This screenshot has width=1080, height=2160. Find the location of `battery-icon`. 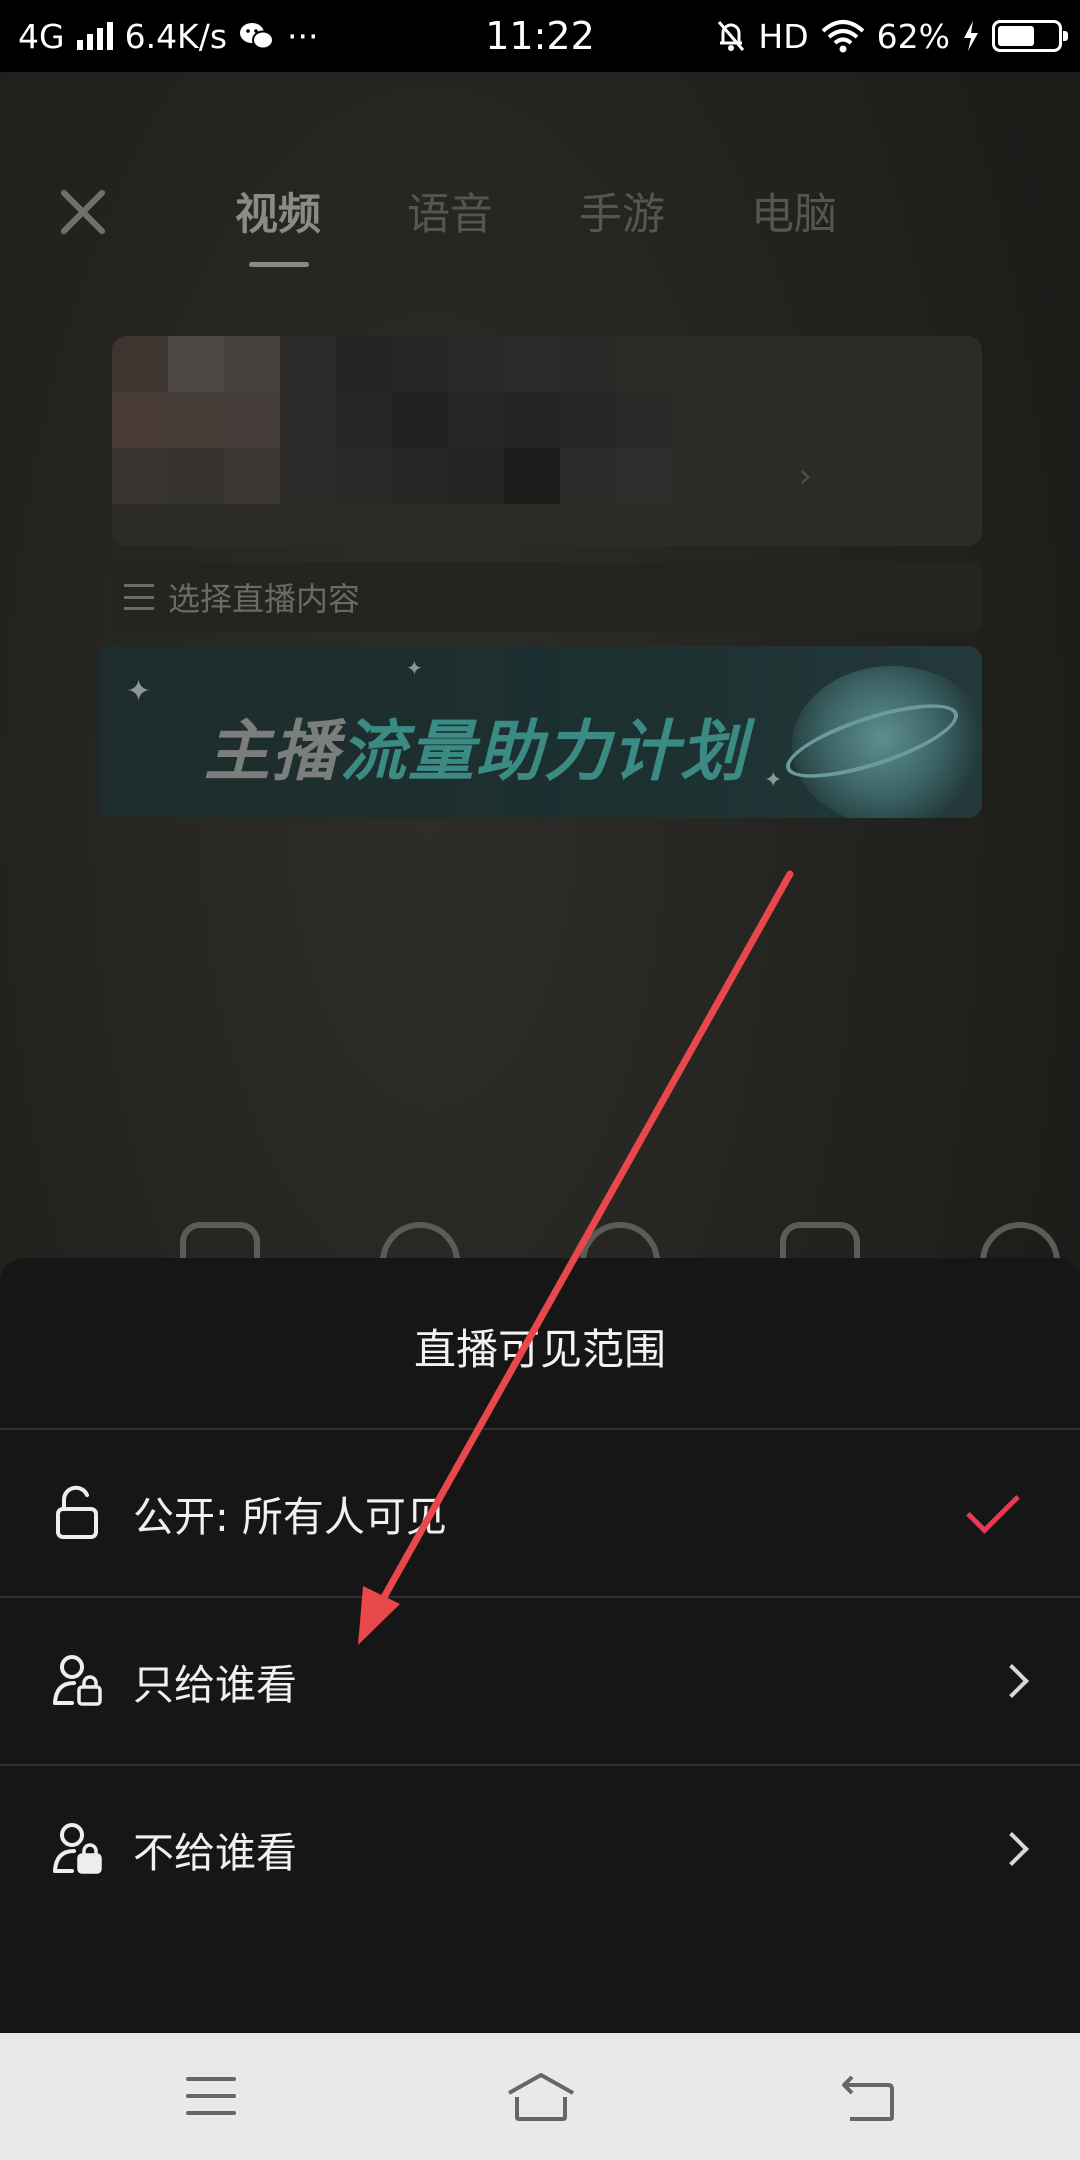

battery-icon is located at coordinates (1030, 36).